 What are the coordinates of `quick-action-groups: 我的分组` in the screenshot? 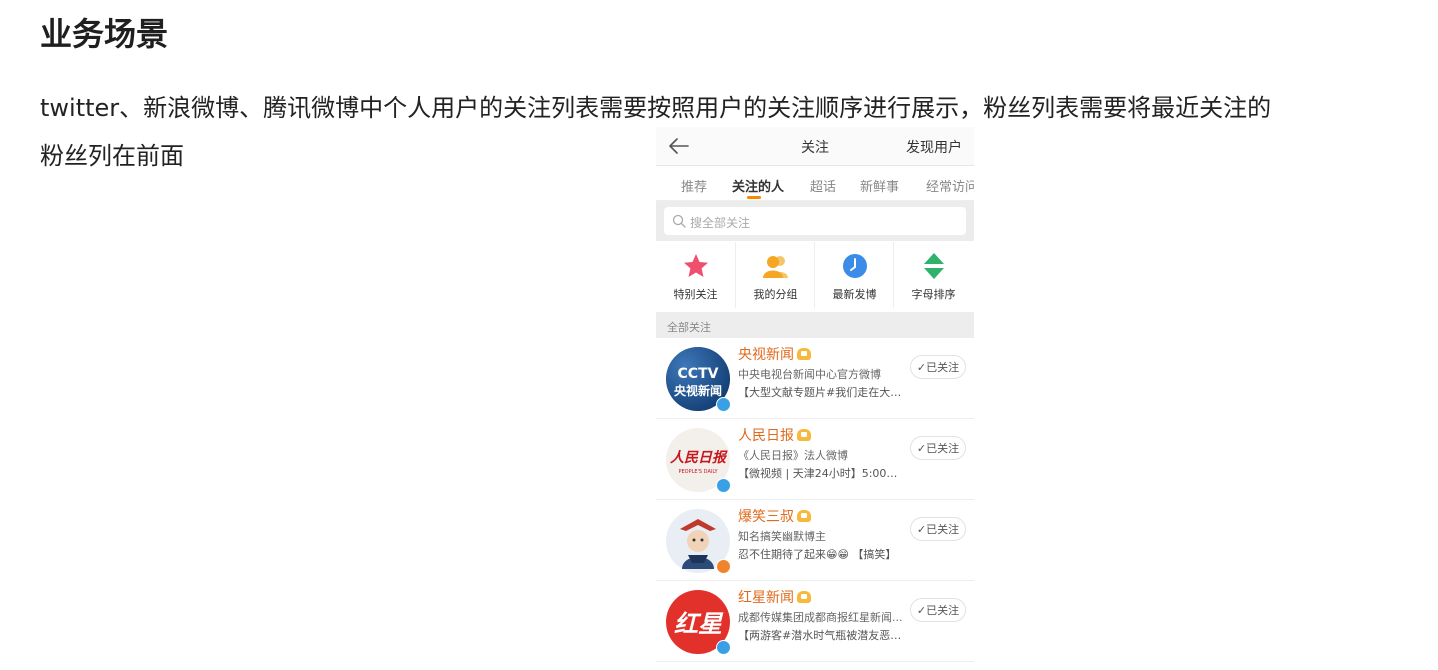 It's located at (775, 275).